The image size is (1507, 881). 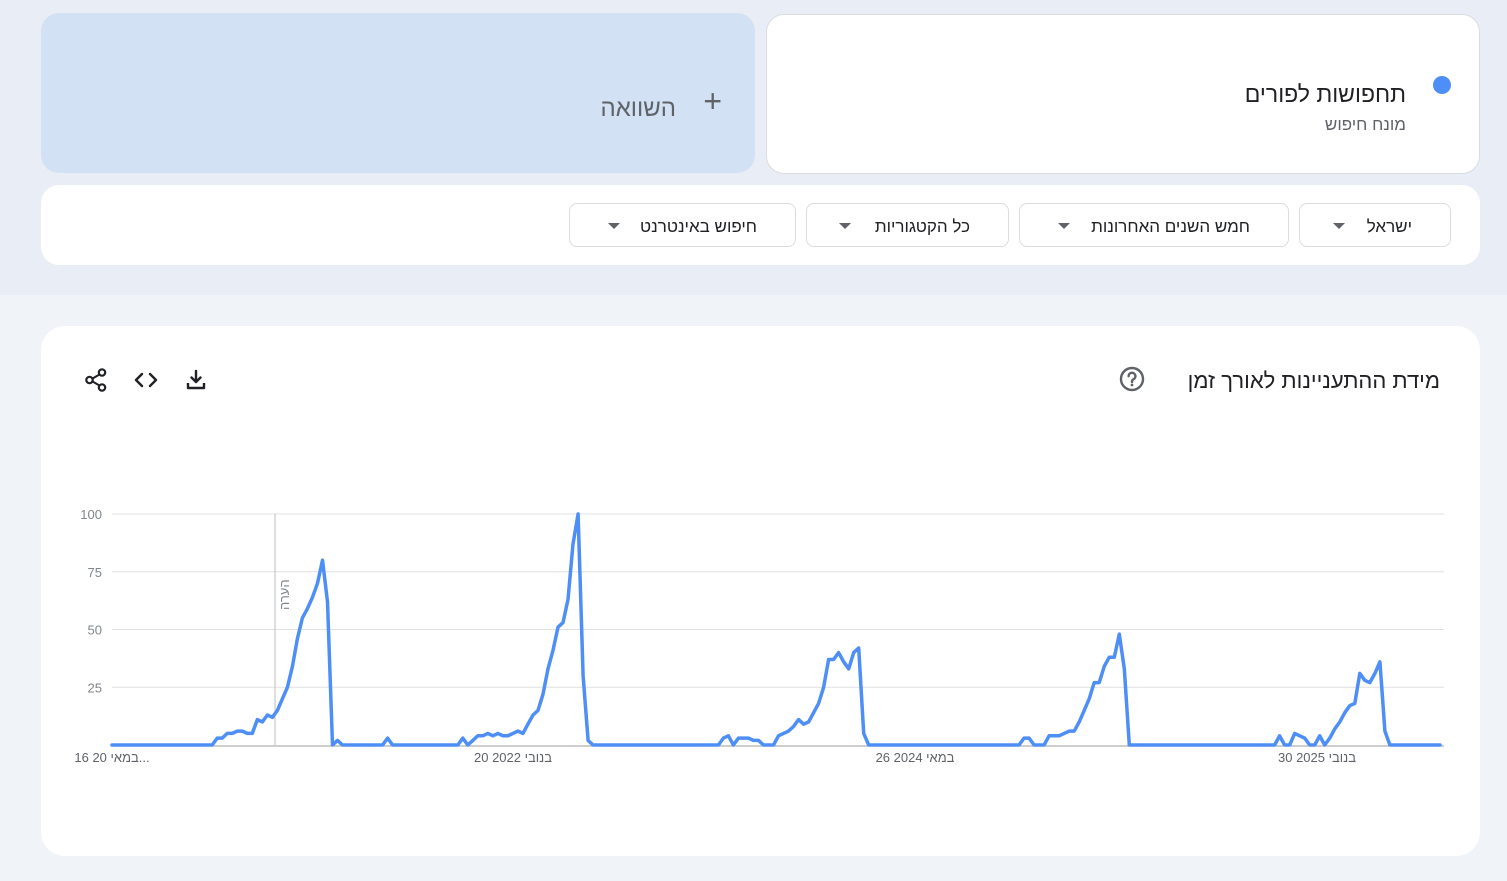 I want to click on x-tick-label: 26 במאי 2024, so click(x=915, y=757).